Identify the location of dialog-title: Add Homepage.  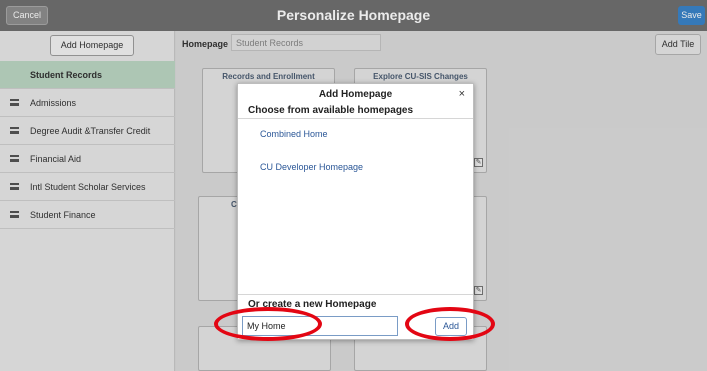
(355, 94).